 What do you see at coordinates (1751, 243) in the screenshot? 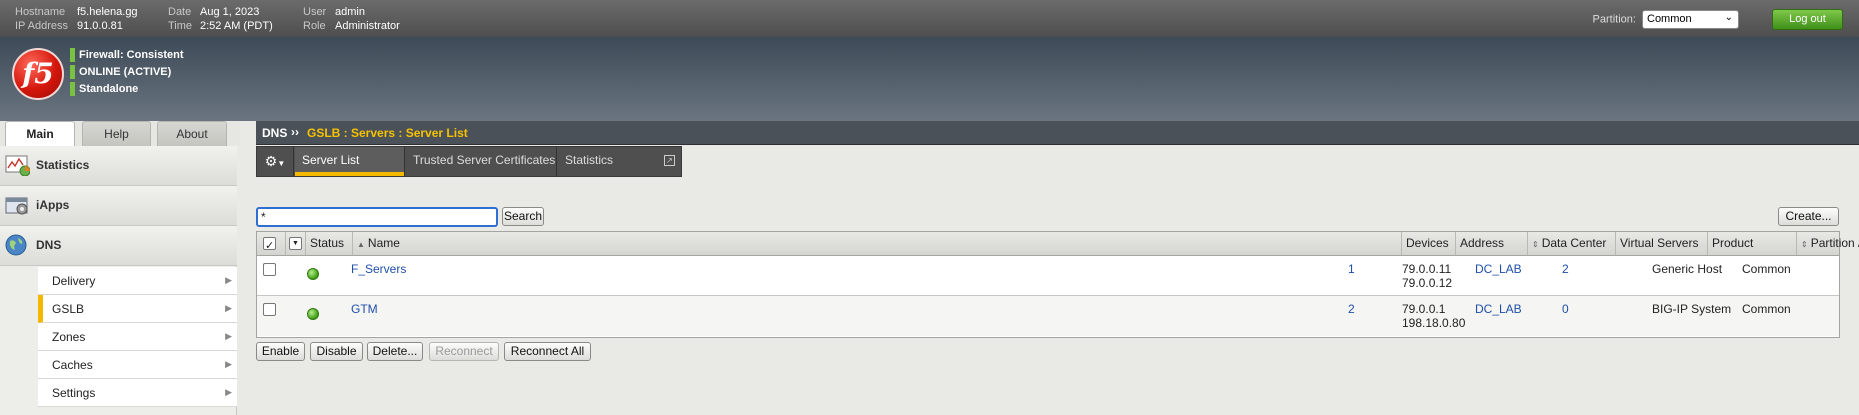
I see `column-product: Product` at bounding box center [1751, 243].